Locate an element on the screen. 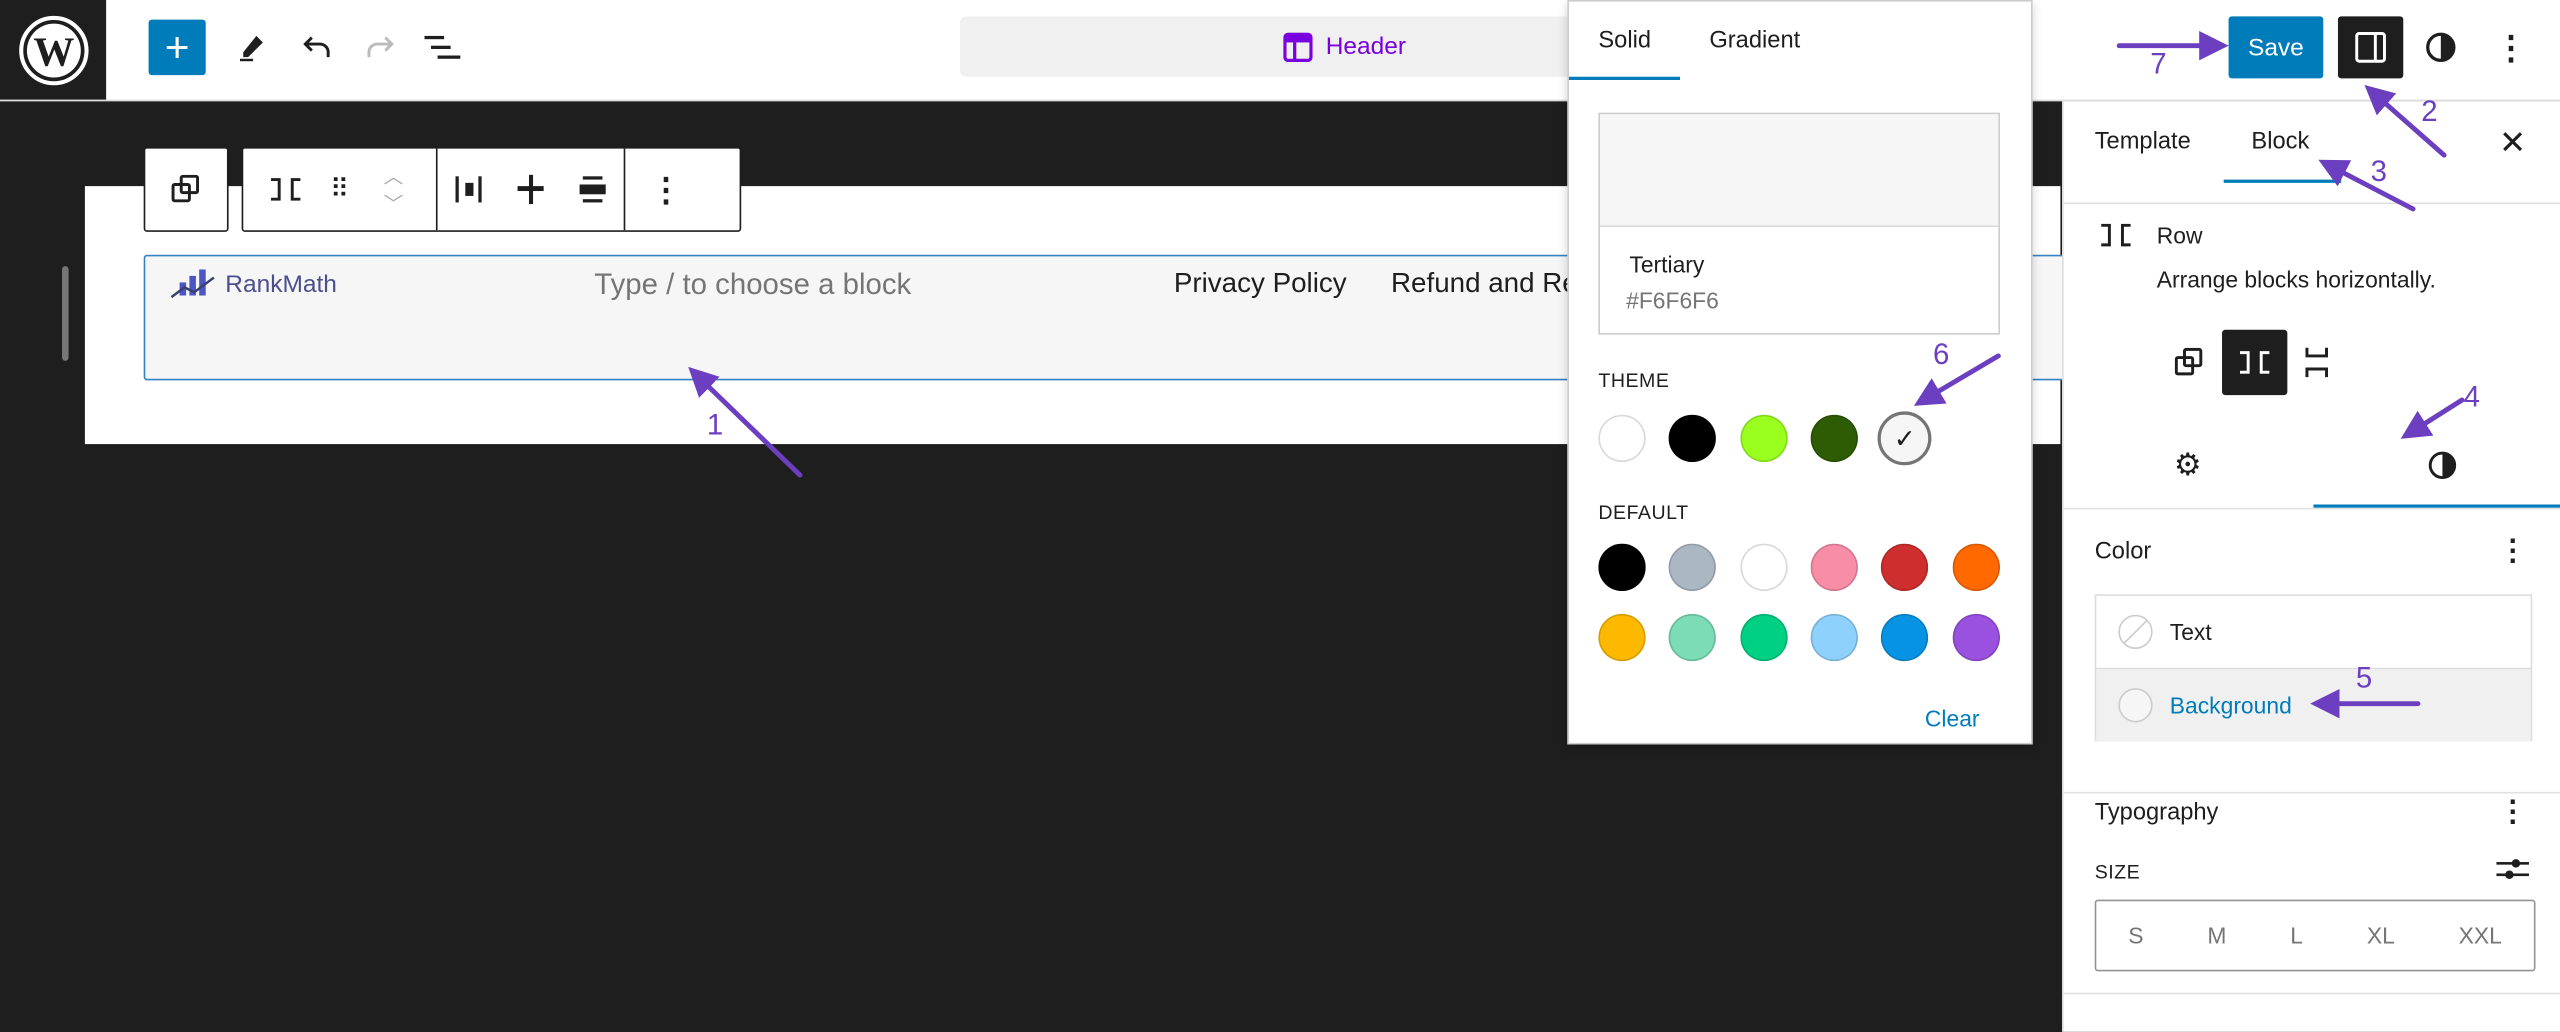  size-option: XXL is located at coordinates (2480, 935).